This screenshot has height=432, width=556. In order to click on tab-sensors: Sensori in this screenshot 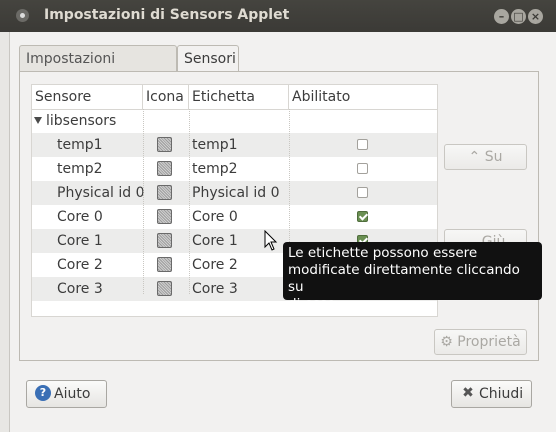, I will do `click(208, 59)`.